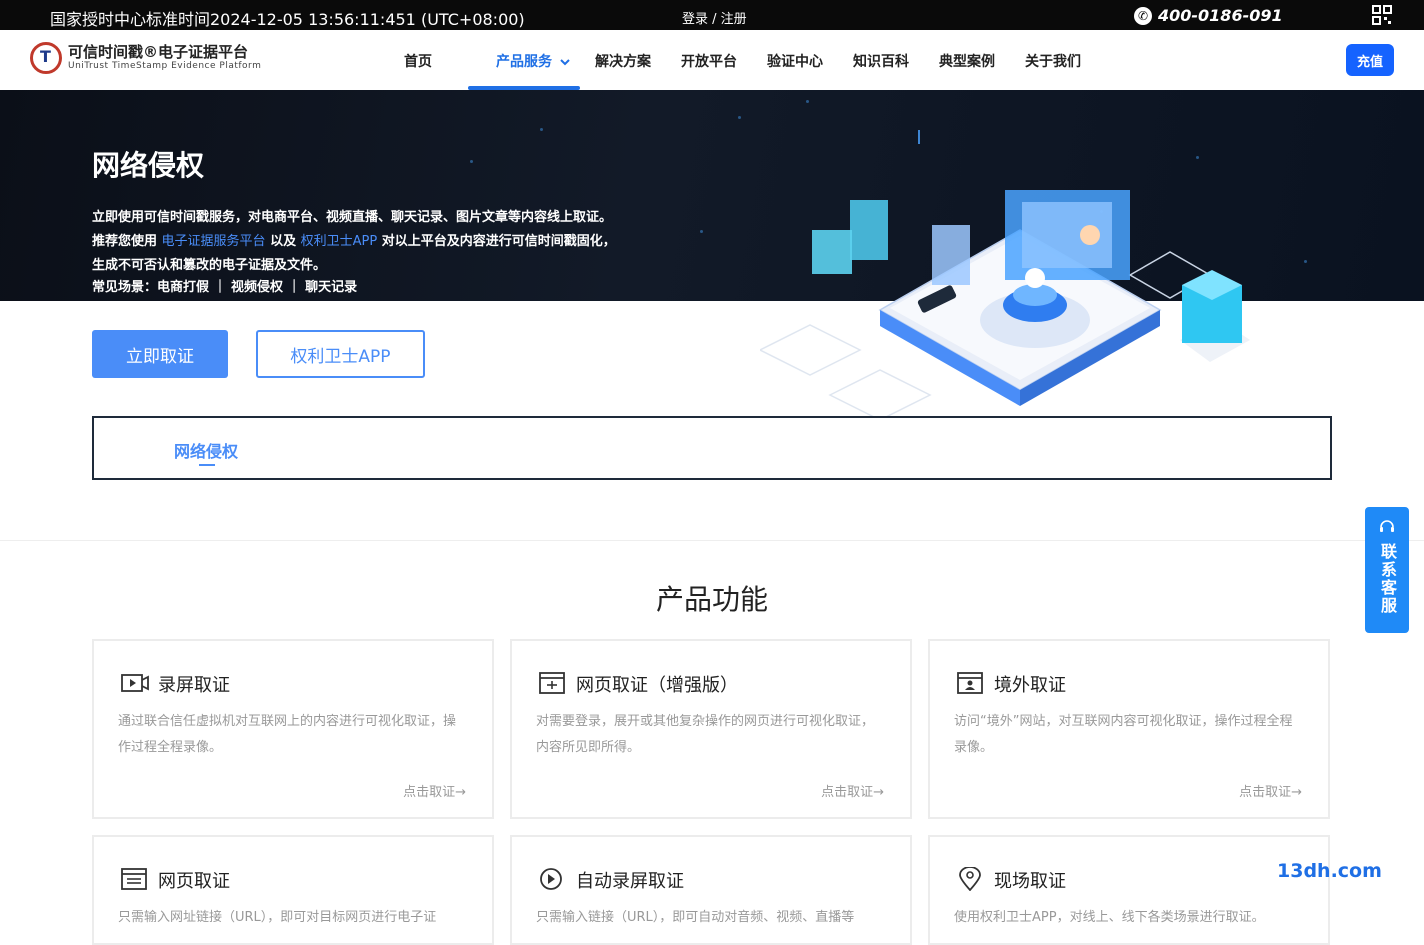 The width and height of the screenshot is (1424, 945). What do you see at coordinates (1329, 871) in the screenshot?
I see `site-watermark: 13dh.com` at bounding box center [1329, 871].